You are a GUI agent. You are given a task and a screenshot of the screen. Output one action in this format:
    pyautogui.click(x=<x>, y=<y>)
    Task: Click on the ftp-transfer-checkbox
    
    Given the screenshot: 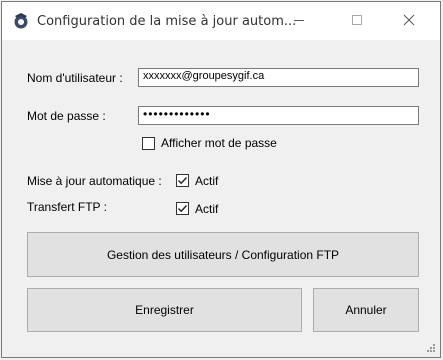 What is the action you would take?
    pyautogui.click(x=182, y=208)
    